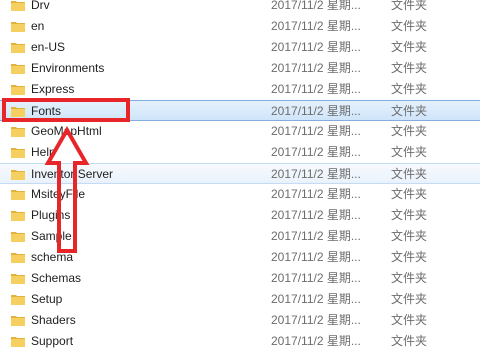 This screenshot has width=480, height=352. What do you see at coordinates (53, 320) in the screenshot?
I see `file-name: Shaders` at bounding box center [53, 320].